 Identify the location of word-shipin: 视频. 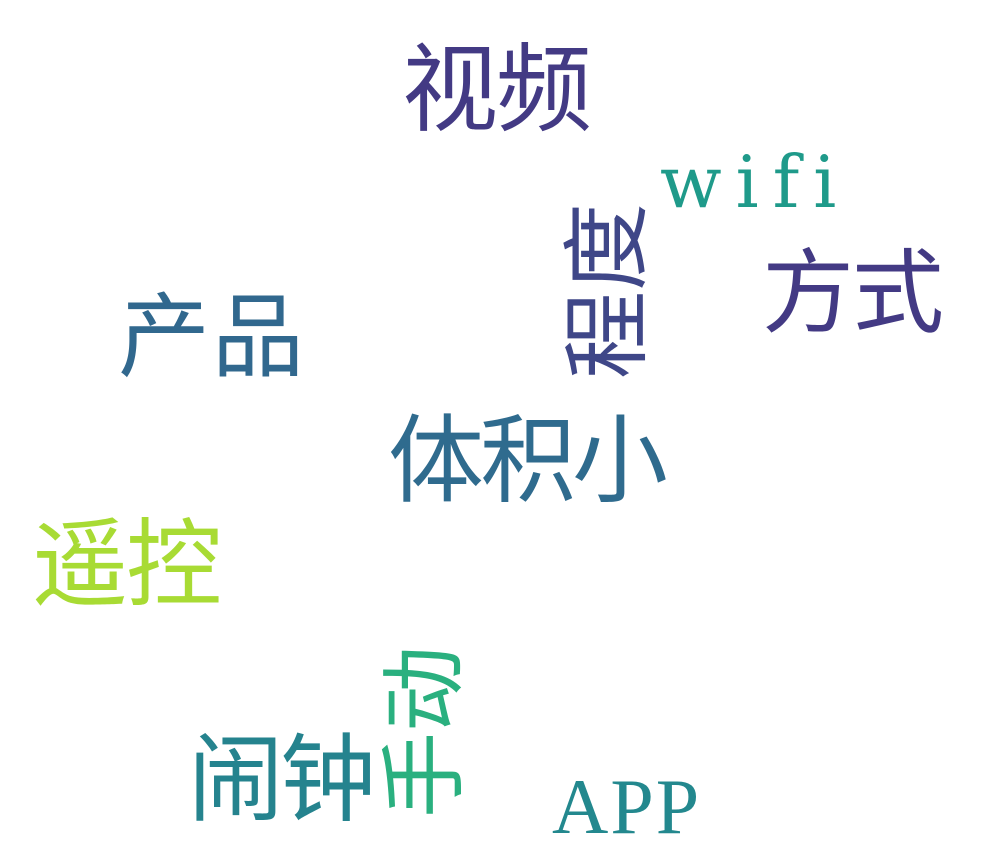
(497, 90).